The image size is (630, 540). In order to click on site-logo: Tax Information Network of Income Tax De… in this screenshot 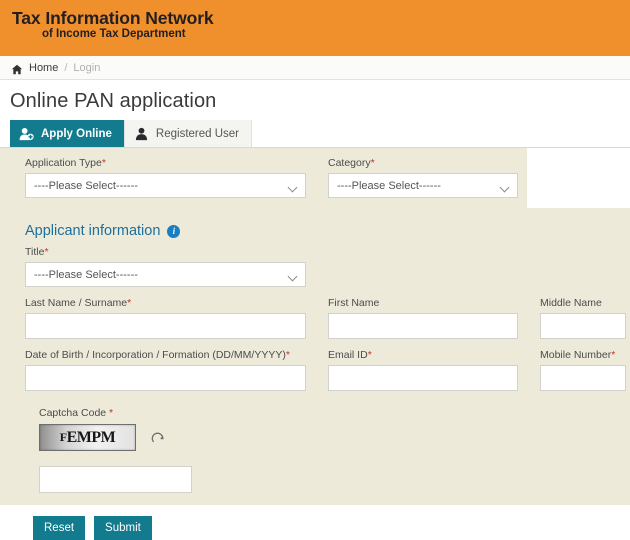, I will do `click(113, 24)`.